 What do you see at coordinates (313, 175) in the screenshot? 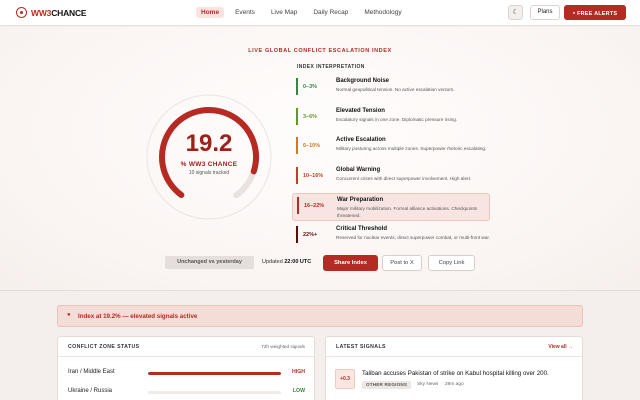
I see `level-range: 10–16%` at bounding box center [313, 175].